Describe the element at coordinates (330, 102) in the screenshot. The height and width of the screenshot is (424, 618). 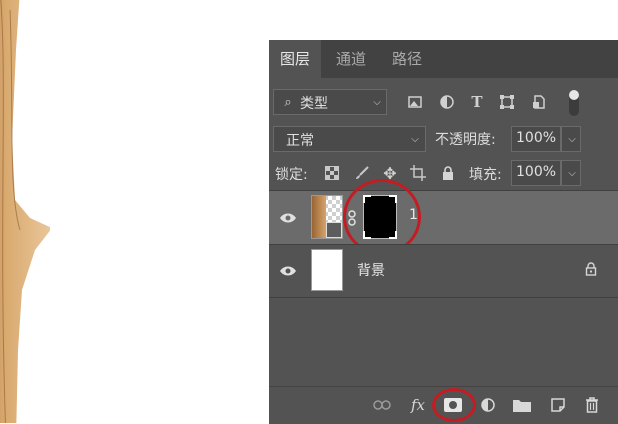
I see `layer-kind-filter: ⌕ 类型 ⌵` at that location.